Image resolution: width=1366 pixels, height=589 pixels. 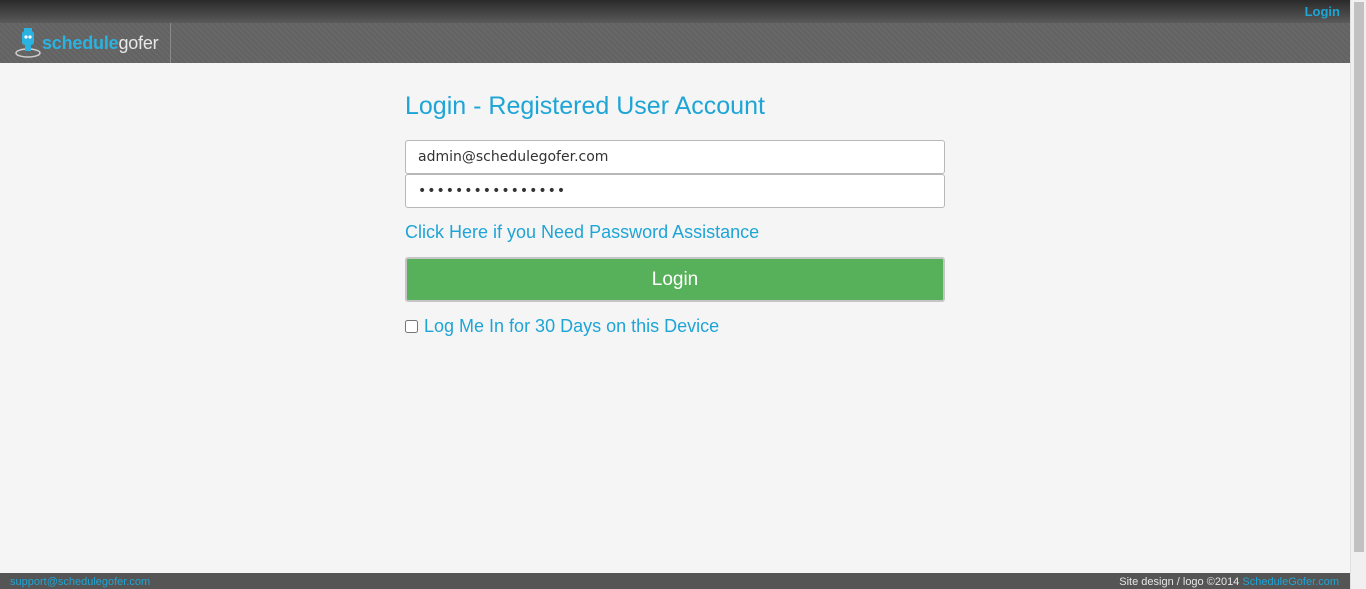 What do you see at coordinates (138, 42) in the screenshot?
I see `logo-text-gofer: gofer` at bounding box center [138, 42].